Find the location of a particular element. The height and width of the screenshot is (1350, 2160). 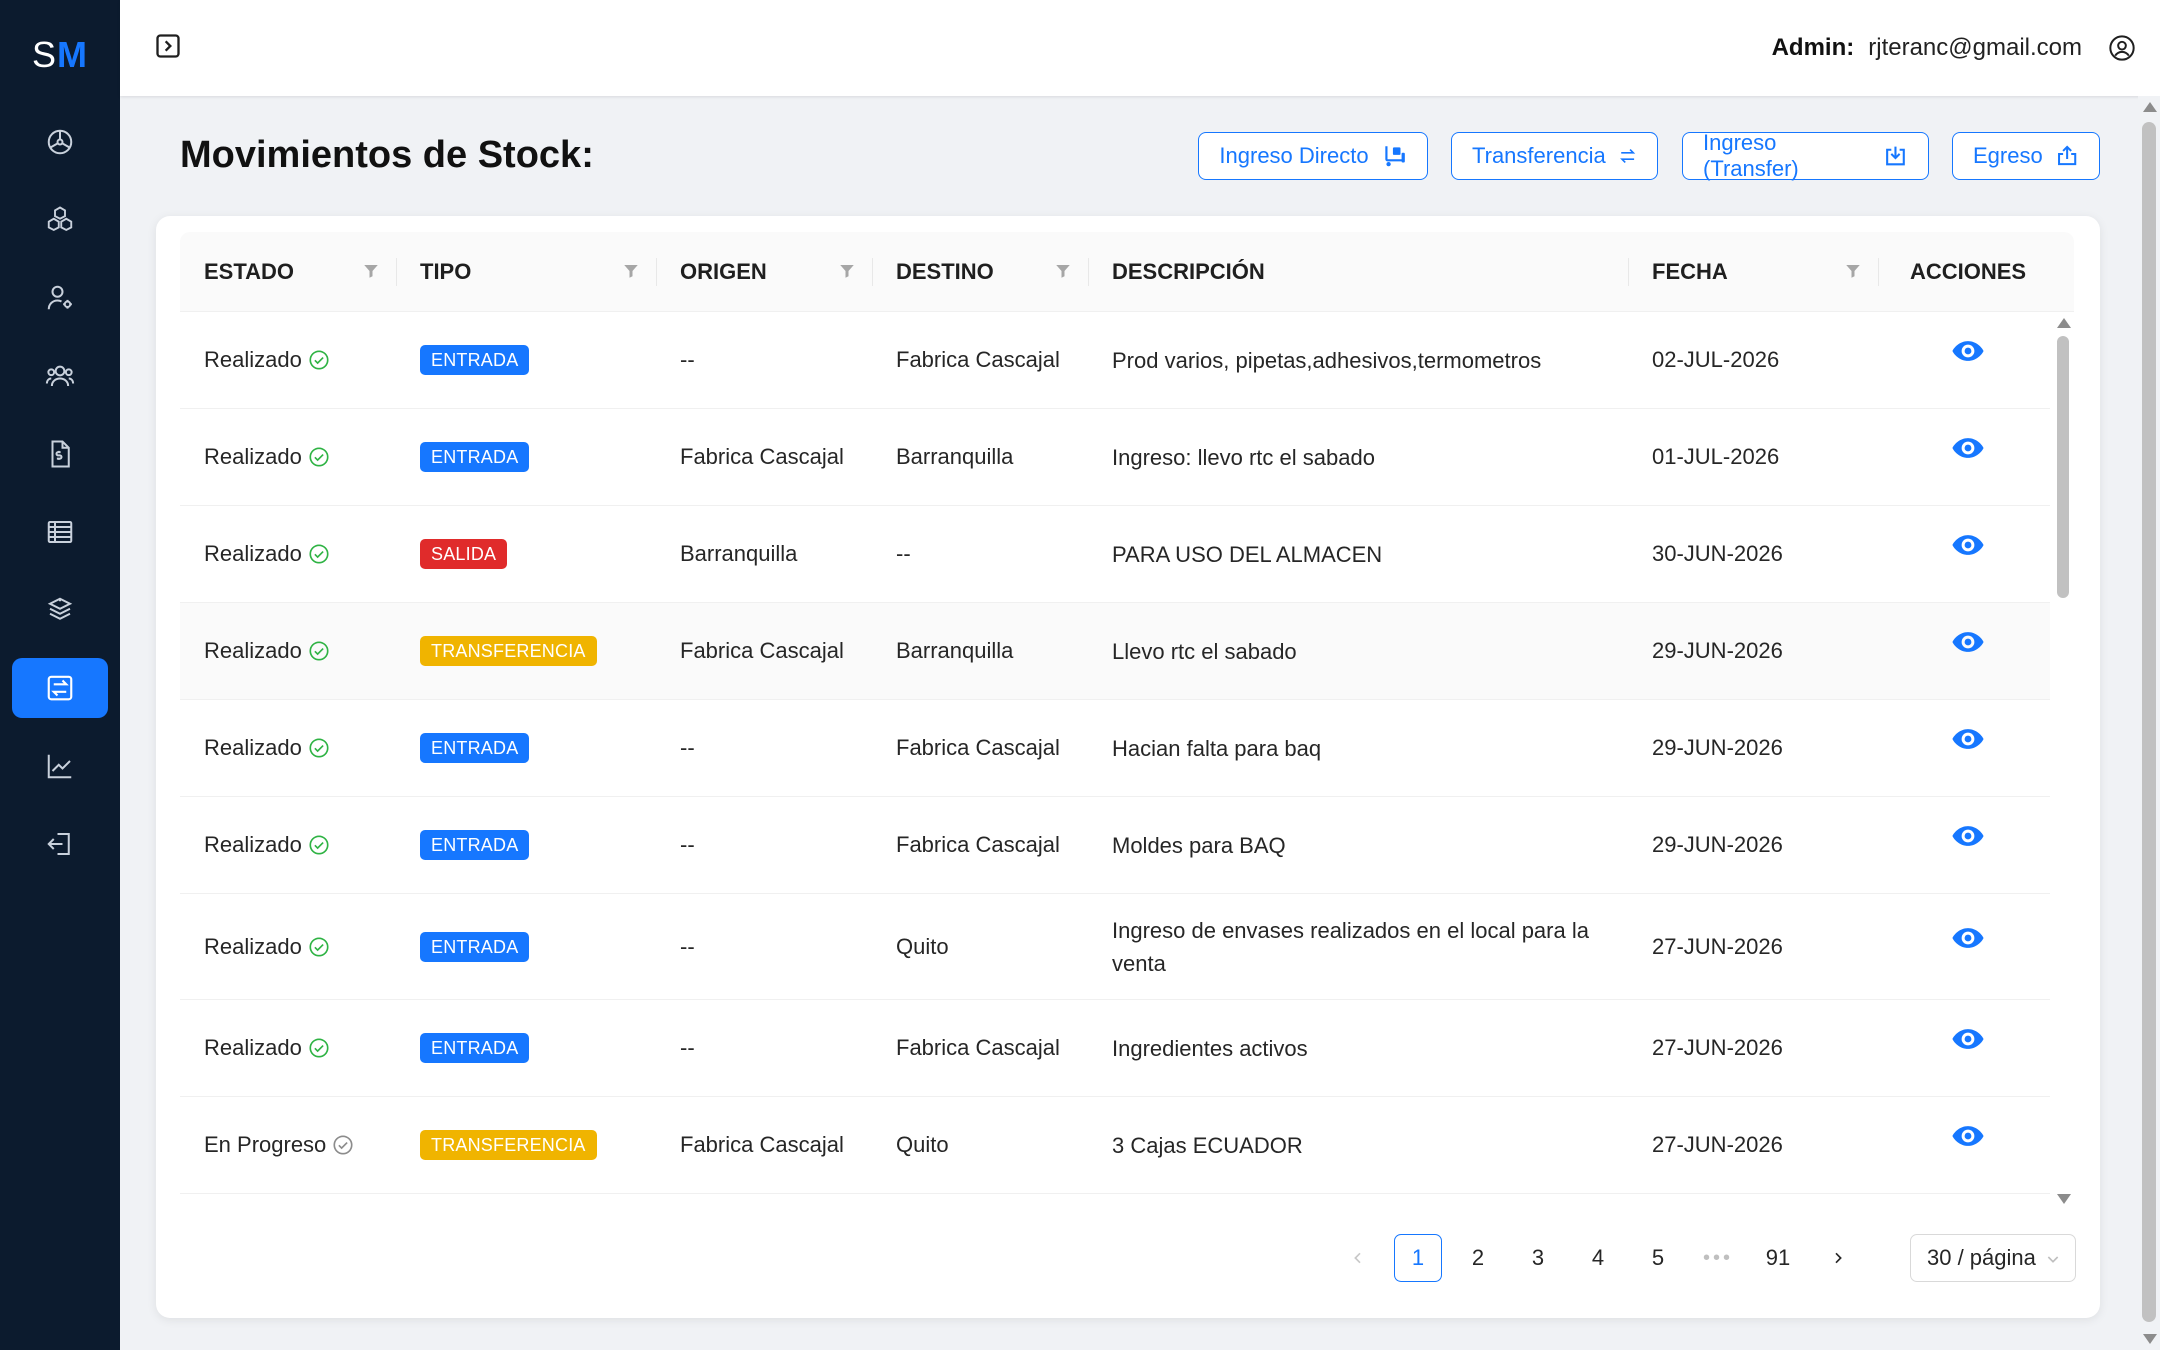

page-size-select: 30 / página is located at coordinates (1993, 1258).